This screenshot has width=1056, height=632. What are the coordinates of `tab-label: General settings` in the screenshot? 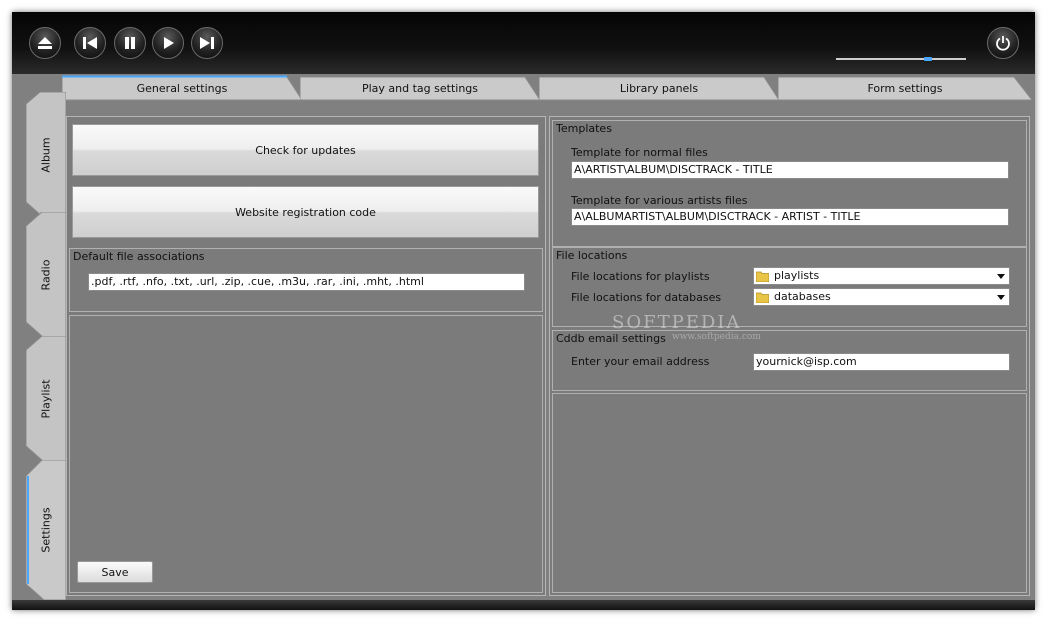 It's located at (182, 88).